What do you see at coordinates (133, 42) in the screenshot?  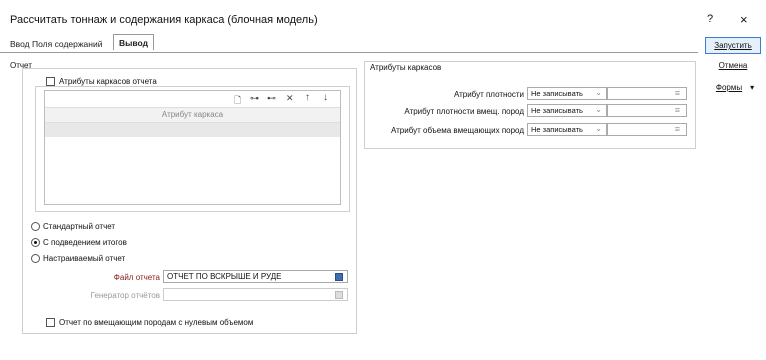 I see `tab-output: Вывод` at bounding box center [133, 42].